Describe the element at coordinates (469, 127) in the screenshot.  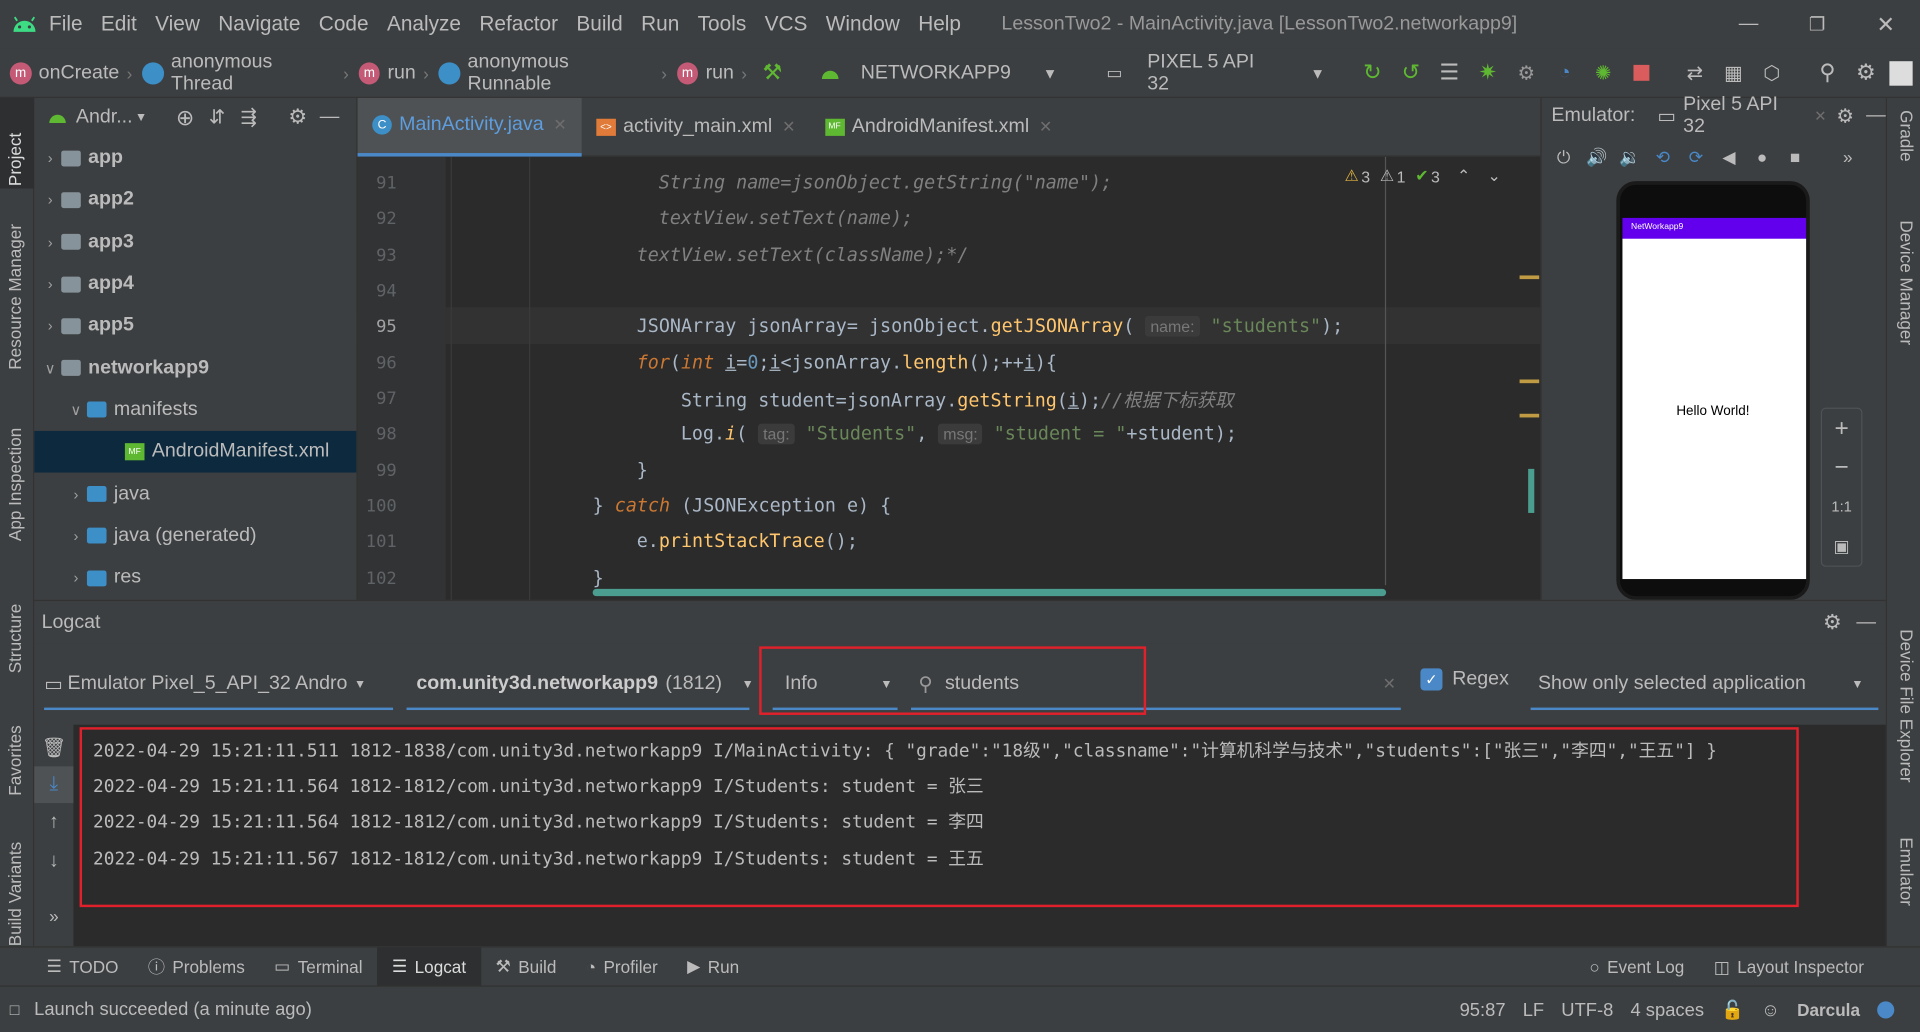
I see `tab-mainactivity-java: C MainActivity.java ✕` at that location.